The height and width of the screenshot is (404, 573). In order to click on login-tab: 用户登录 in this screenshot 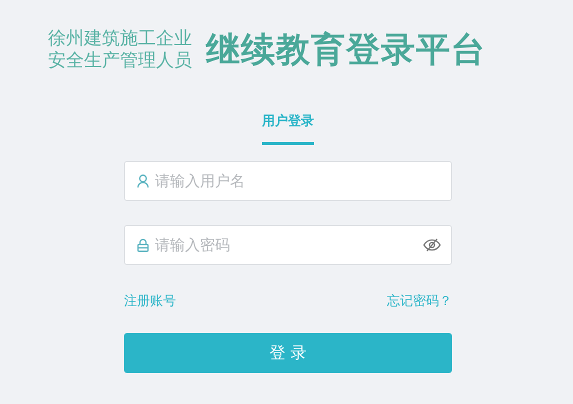, I will do `click(288, 128)`.